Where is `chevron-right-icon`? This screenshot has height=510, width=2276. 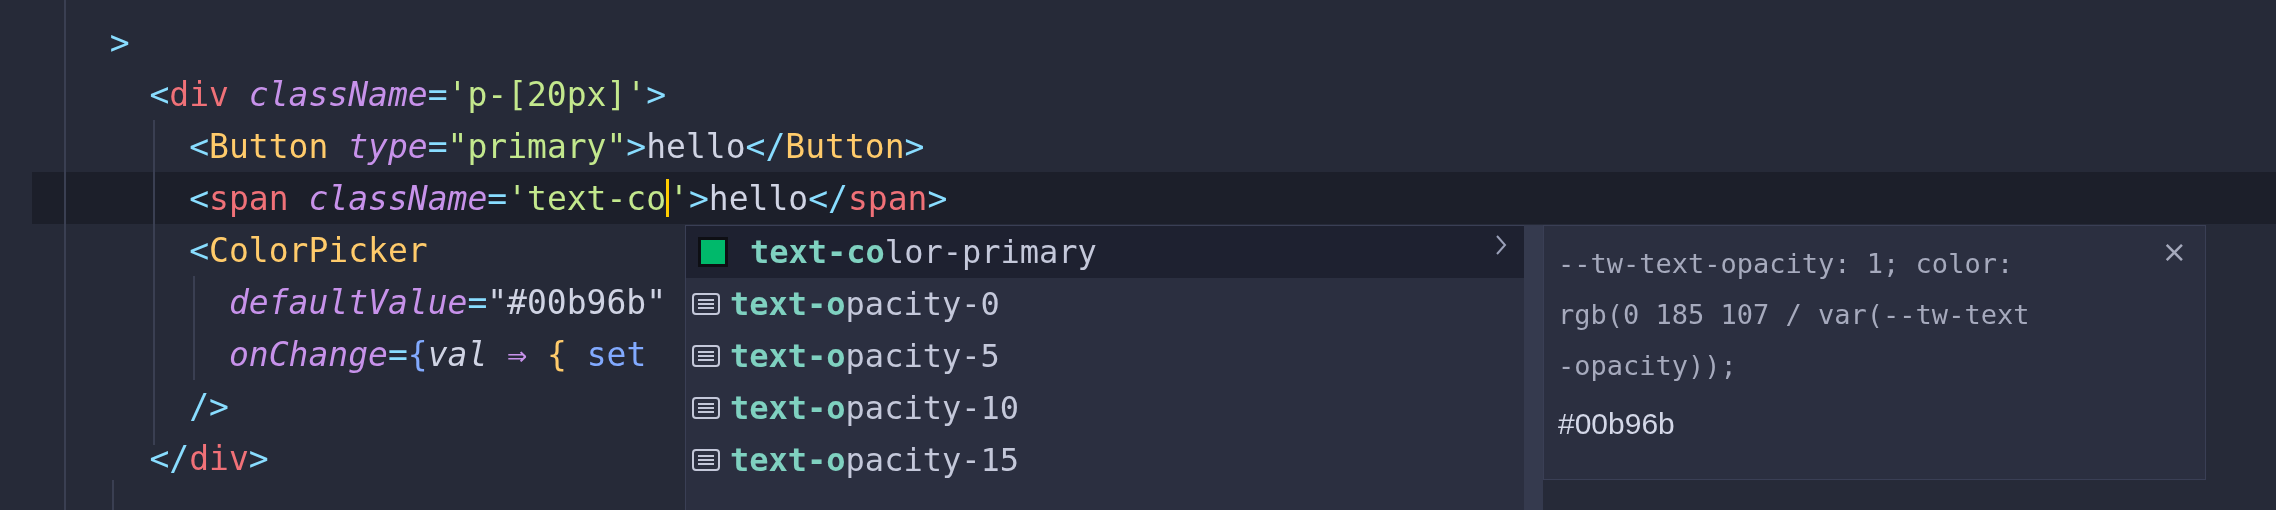
chevron-right-icon is located at coordinates (1501, 245).